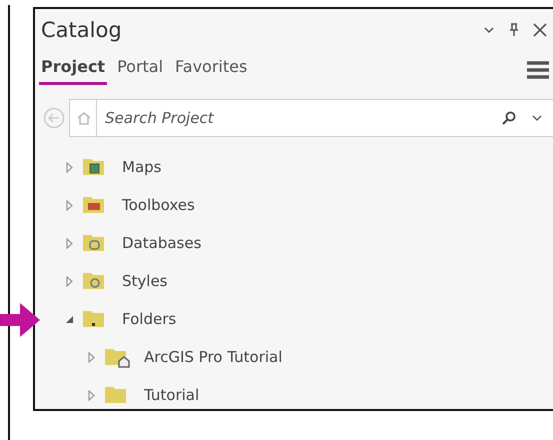 Image resolution: width=553 pixels, height=440 pixels. What do you see at coordinates (145, 281) in the screenshot?
I see `tree-item: Styles` at bounding box center [145, 281].